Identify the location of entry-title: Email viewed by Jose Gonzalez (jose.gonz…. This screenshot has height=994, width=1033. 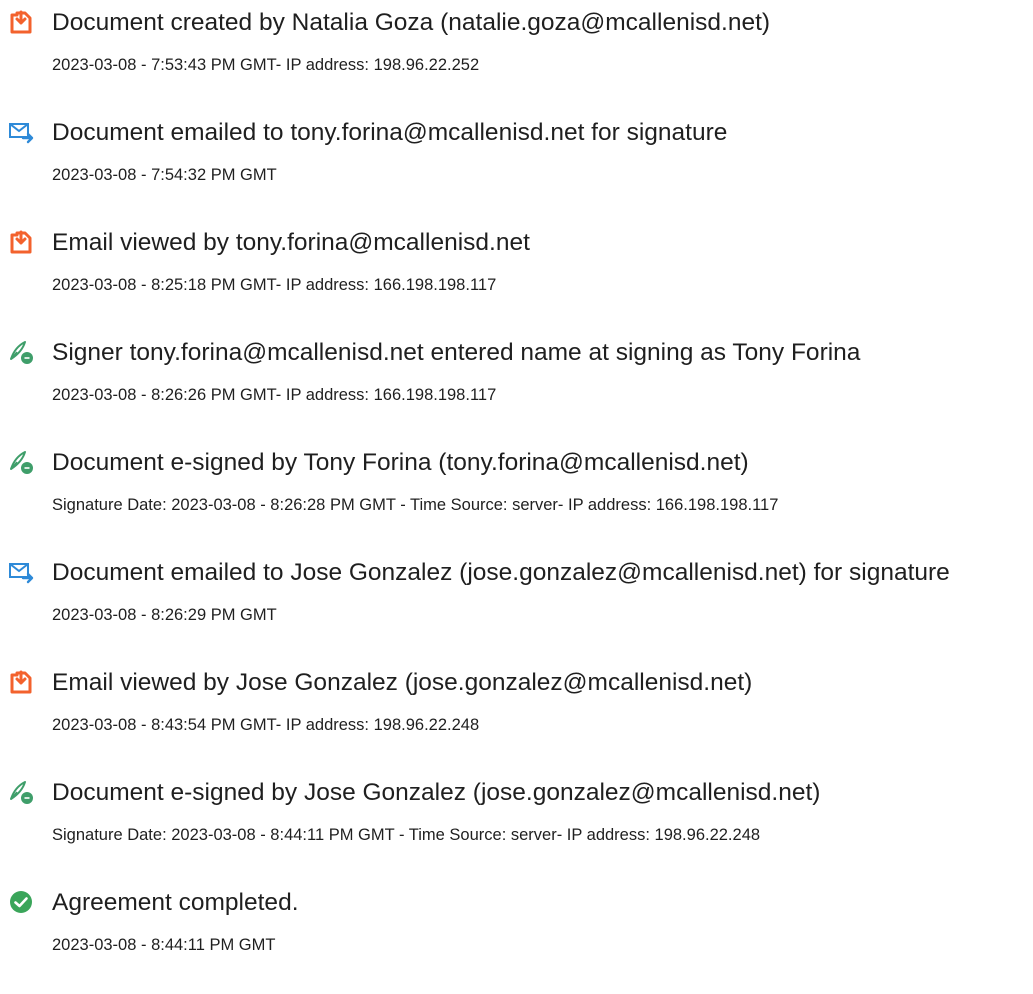
(402, 682).